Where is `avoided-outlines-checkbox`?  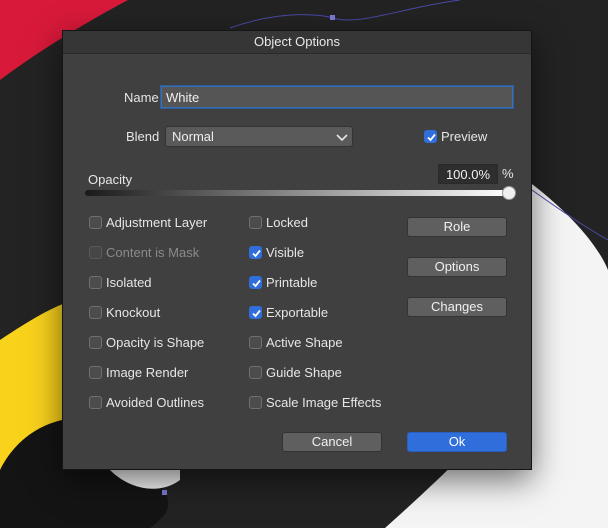
avoided-outlines-checkbox is located at coordinates (95, 402).